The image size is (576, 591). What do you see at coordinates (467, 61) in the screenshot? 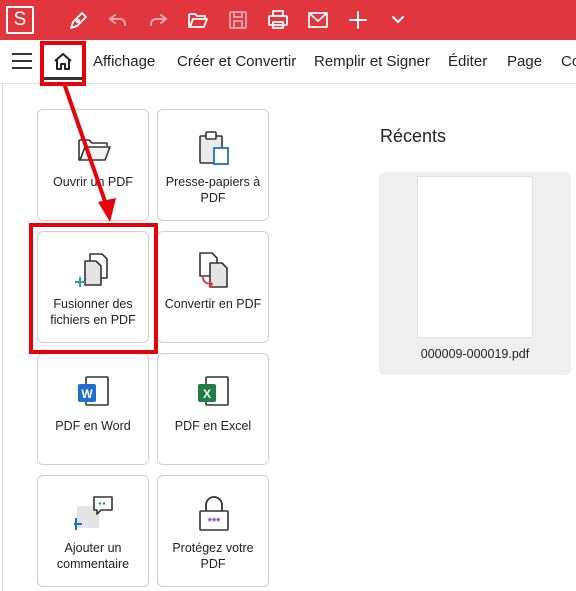
I see `tab-editer: Éditer` at bounding box center [467, 61].